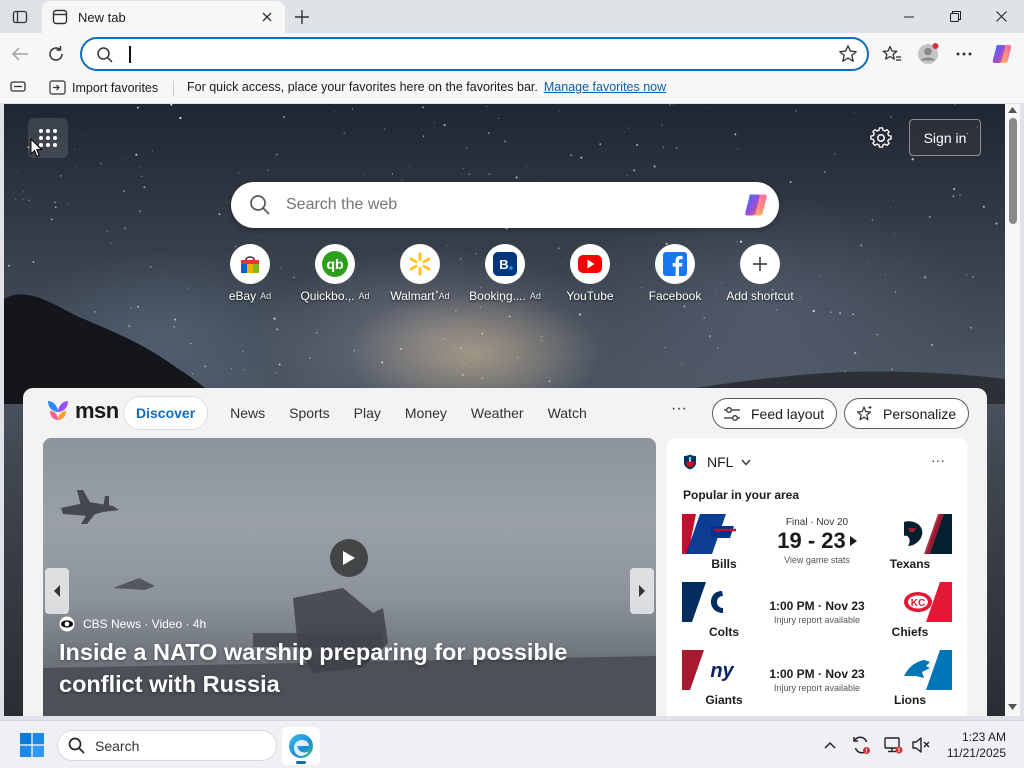 The image size is (1024, 768). What do you see at coordinates (973, 745) in the screenshot?
I see `system-clock: 1:23 AM 11/21/2025` at bounding box center [973, 745].